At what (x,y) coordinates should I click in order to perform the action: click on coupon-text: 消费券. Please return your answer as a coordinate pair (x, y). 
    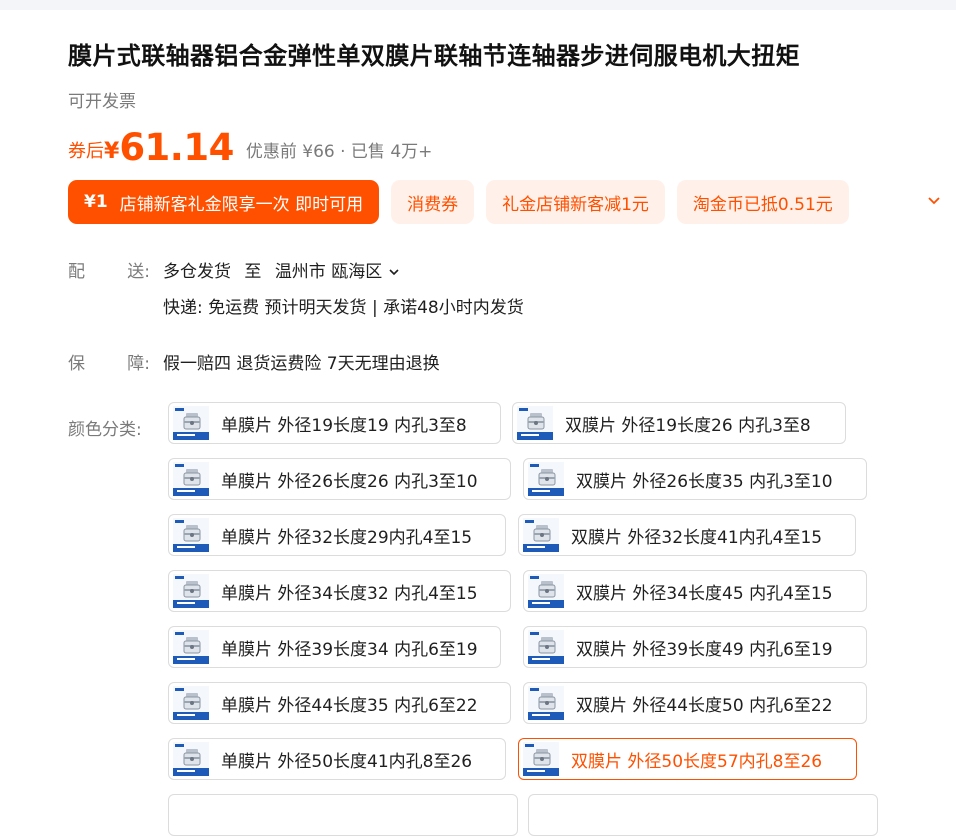
    Looking at the image, I should click on (433, 204).